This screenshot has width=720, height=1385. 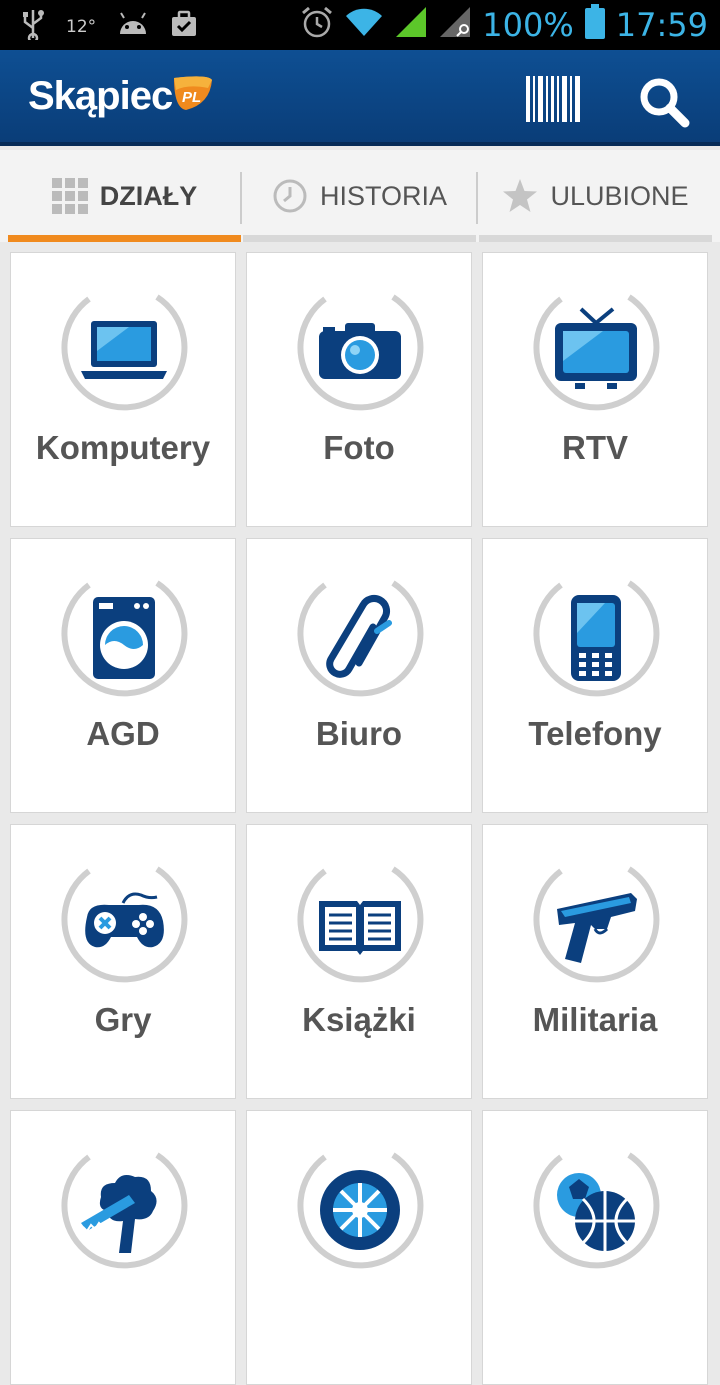 I want to click on category-label: Komputery, so click(x=123, y=447).